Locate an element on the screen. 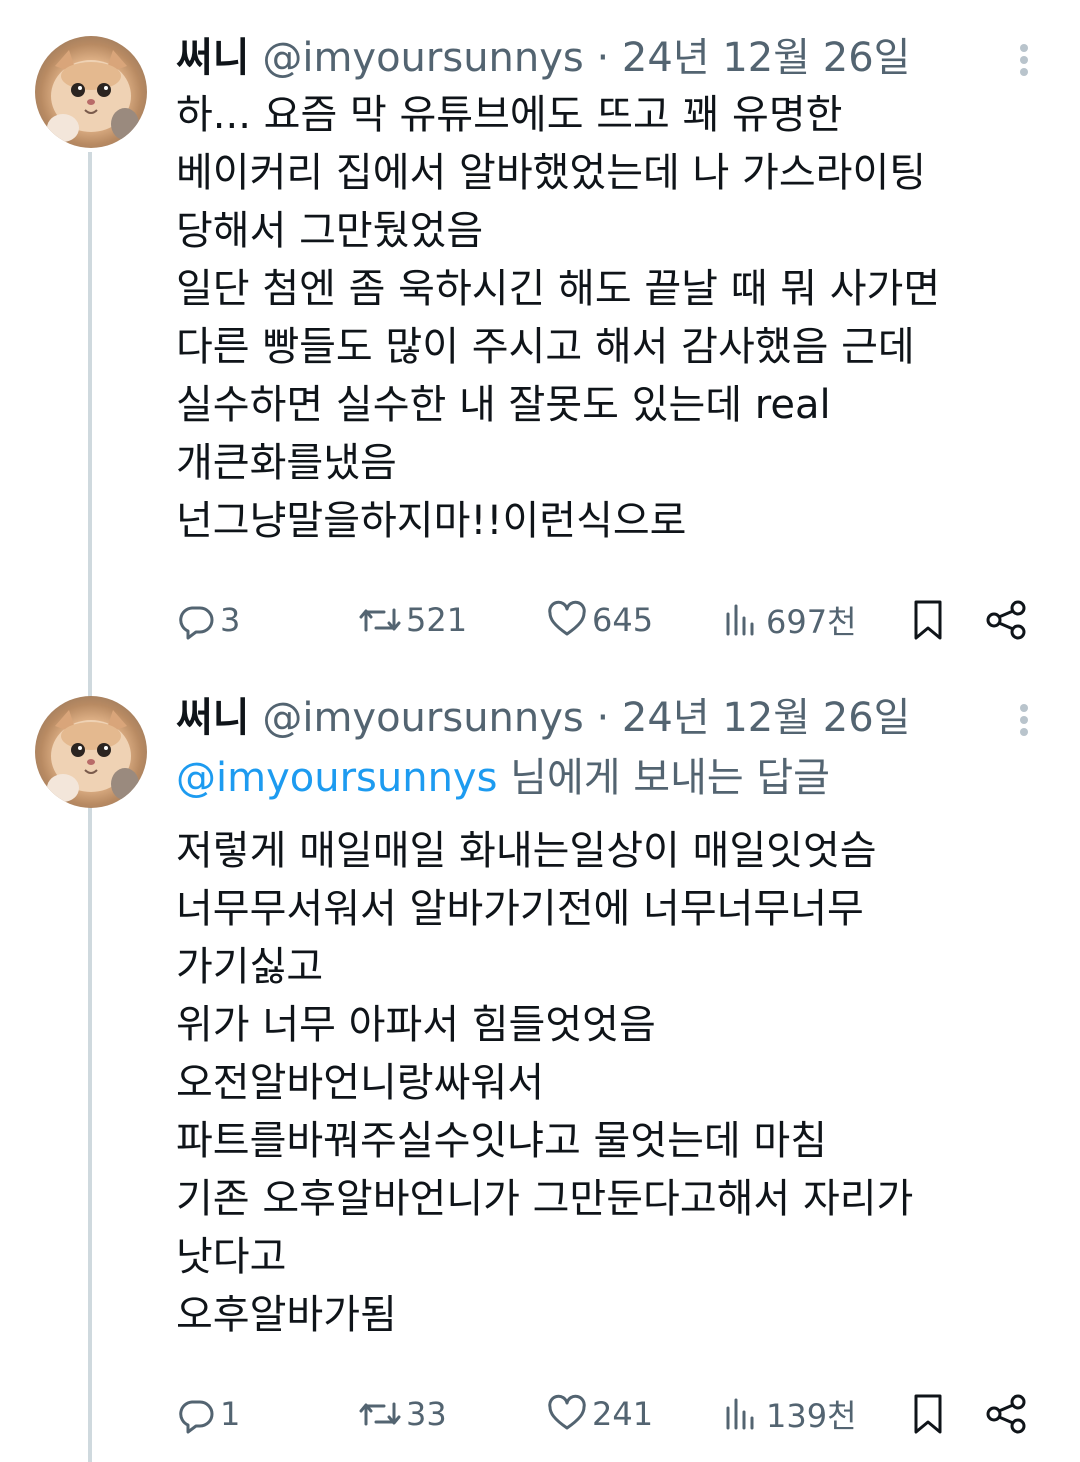 The height and width of the screenshot is (1462, 1080). tweet-text-line: 일단 첨엔 좀 욱하시긴 해도 끝날 때 뭐 사가면 is located at coordinates (558, 289).